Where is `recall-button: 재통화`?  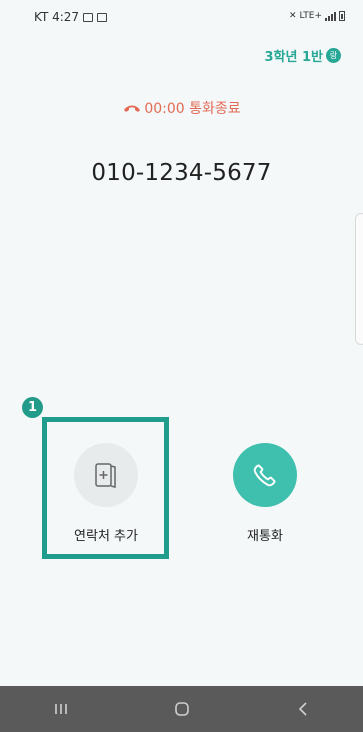
recall-button: 재통화 is located at coordinates (265, 493).